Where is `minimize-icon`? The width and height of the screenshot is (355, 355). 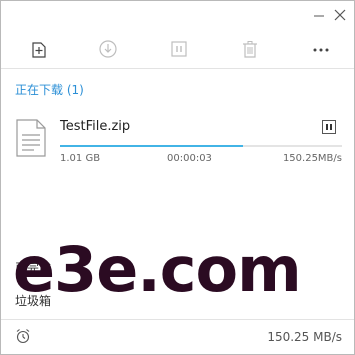 minimize-icon is located at coordinates (319, 16).